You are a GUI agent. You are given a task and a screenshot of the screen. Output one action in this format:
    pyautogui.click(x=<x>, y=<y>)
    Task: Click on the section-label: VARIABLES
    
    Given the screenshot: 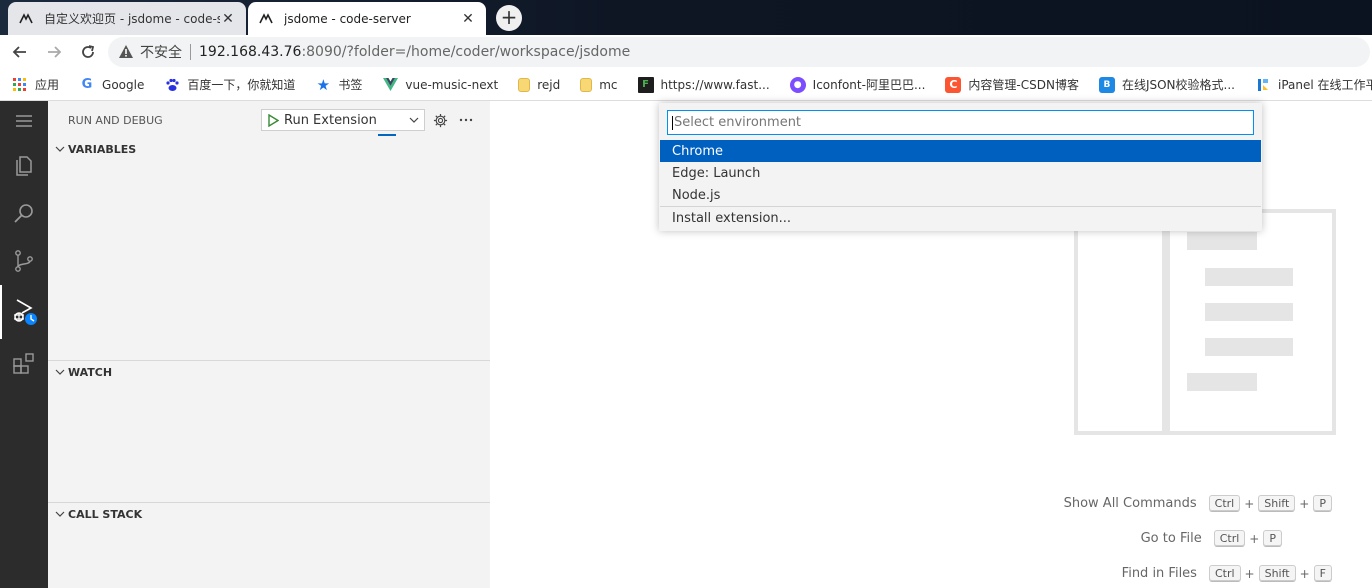 What is the action you would take?
    pyautogui.click(x=102, y=149)
    